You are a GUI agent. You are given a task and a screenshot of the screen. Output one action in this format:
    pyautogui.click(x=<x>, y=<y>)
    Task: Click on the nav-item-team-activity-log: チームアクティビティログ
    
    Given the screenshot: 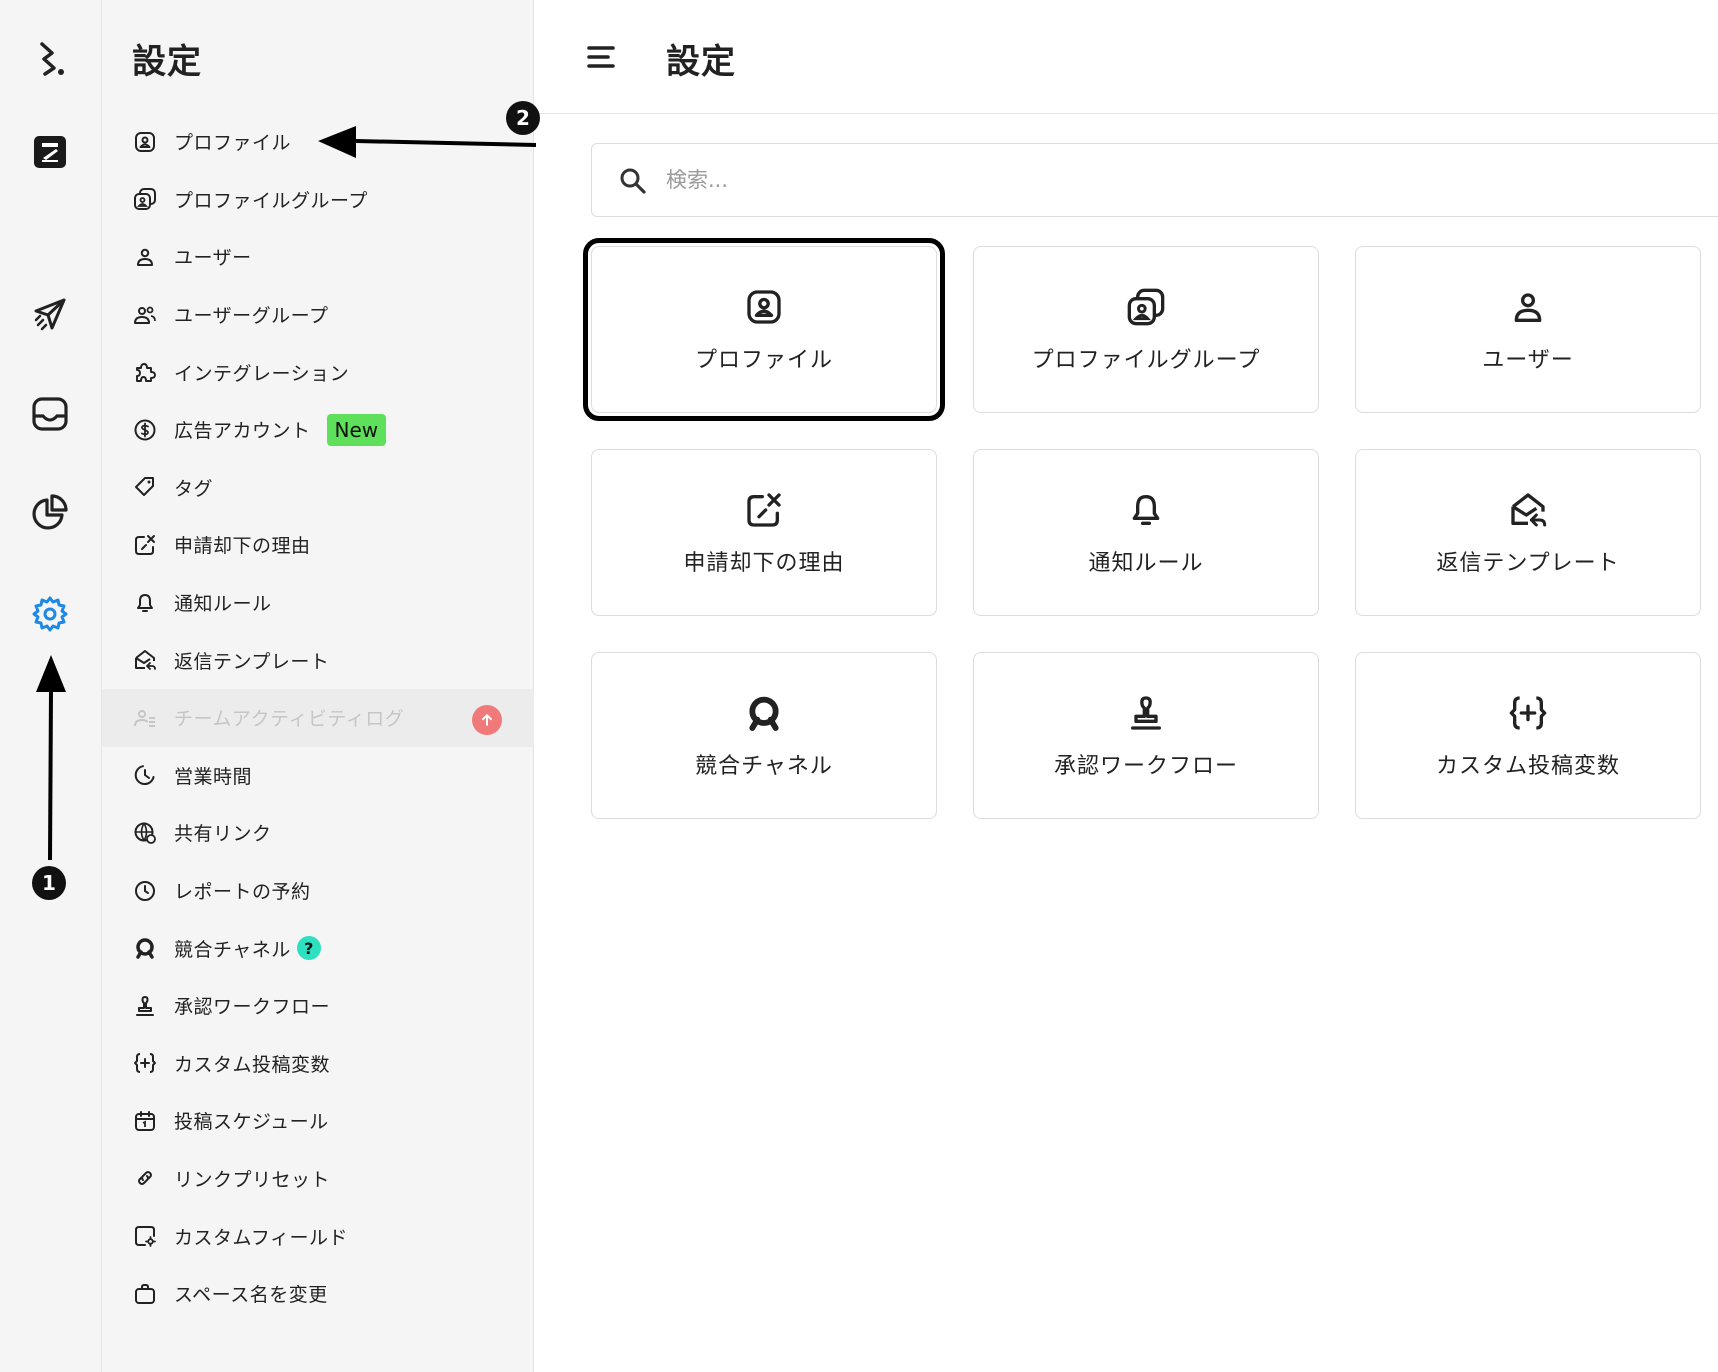 What is the action you would take?
    pyautogui.click(x=318, y=717)
    